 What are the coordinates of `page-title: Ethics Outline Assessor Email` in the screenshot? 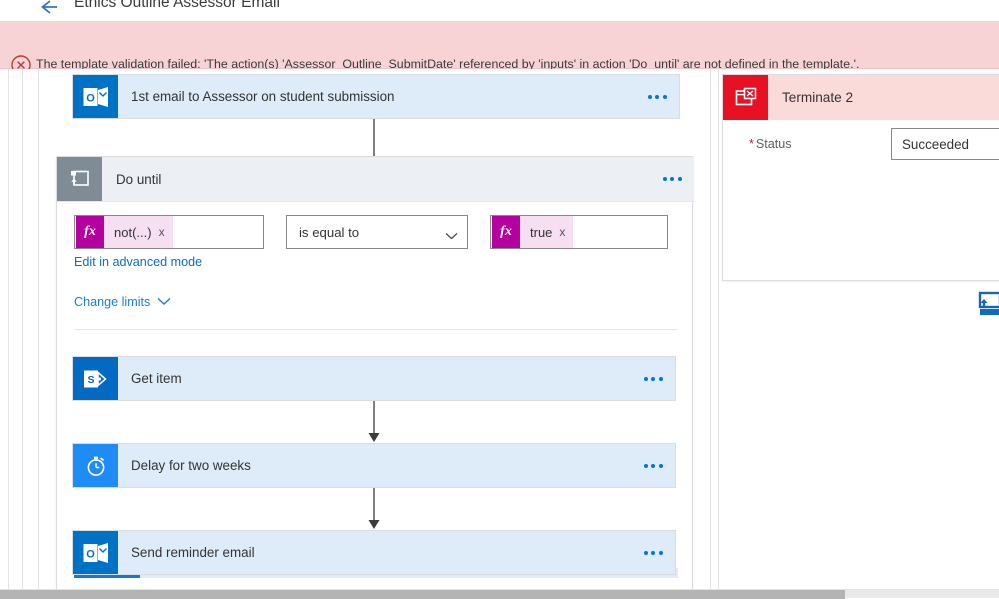 It's located at (177, 5).